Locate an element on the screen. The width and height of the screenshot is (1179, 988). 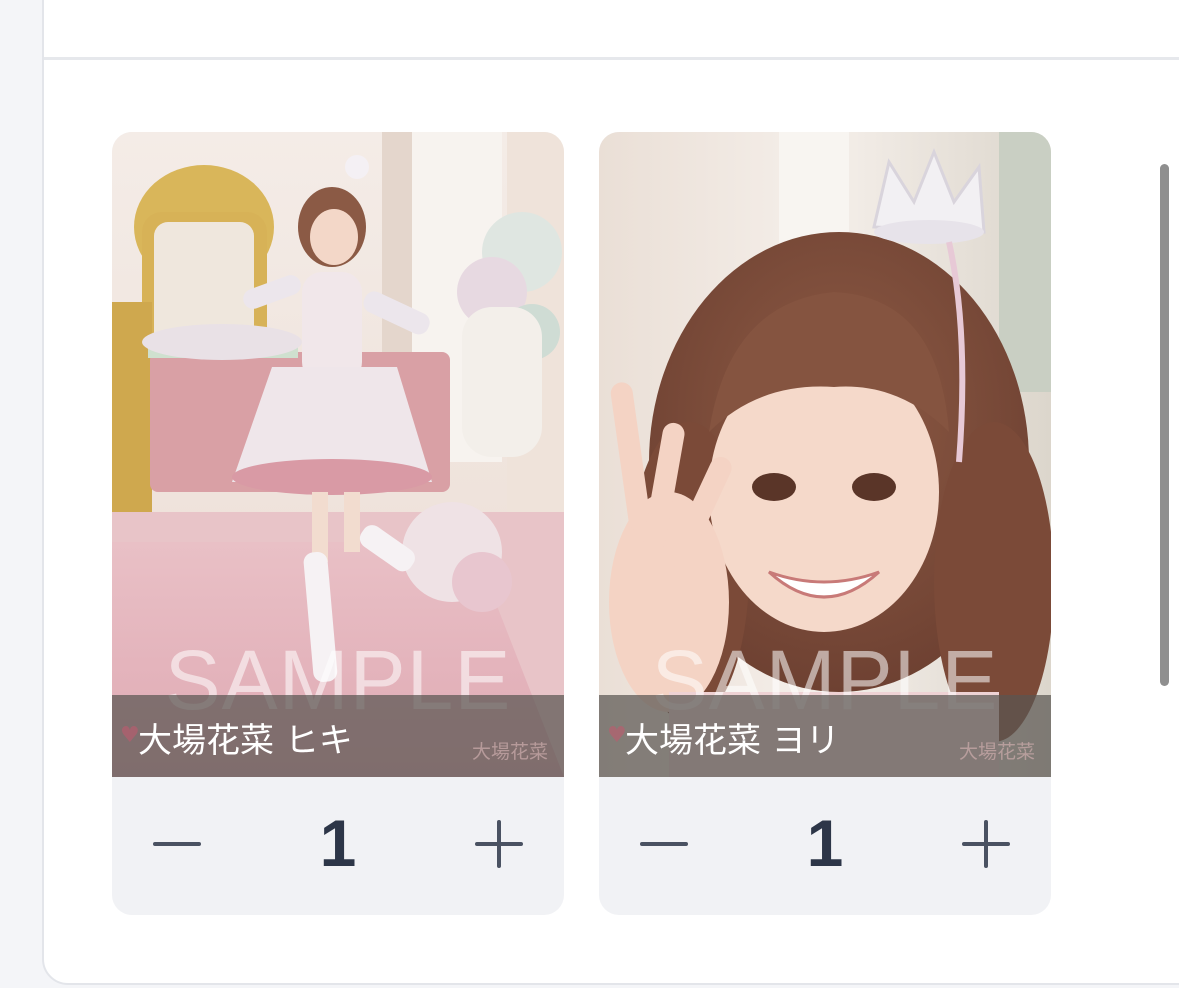
name-overlay: ♥ 大場花菜 ヨリ 大場花菜 is located at coordinates (825, 736).